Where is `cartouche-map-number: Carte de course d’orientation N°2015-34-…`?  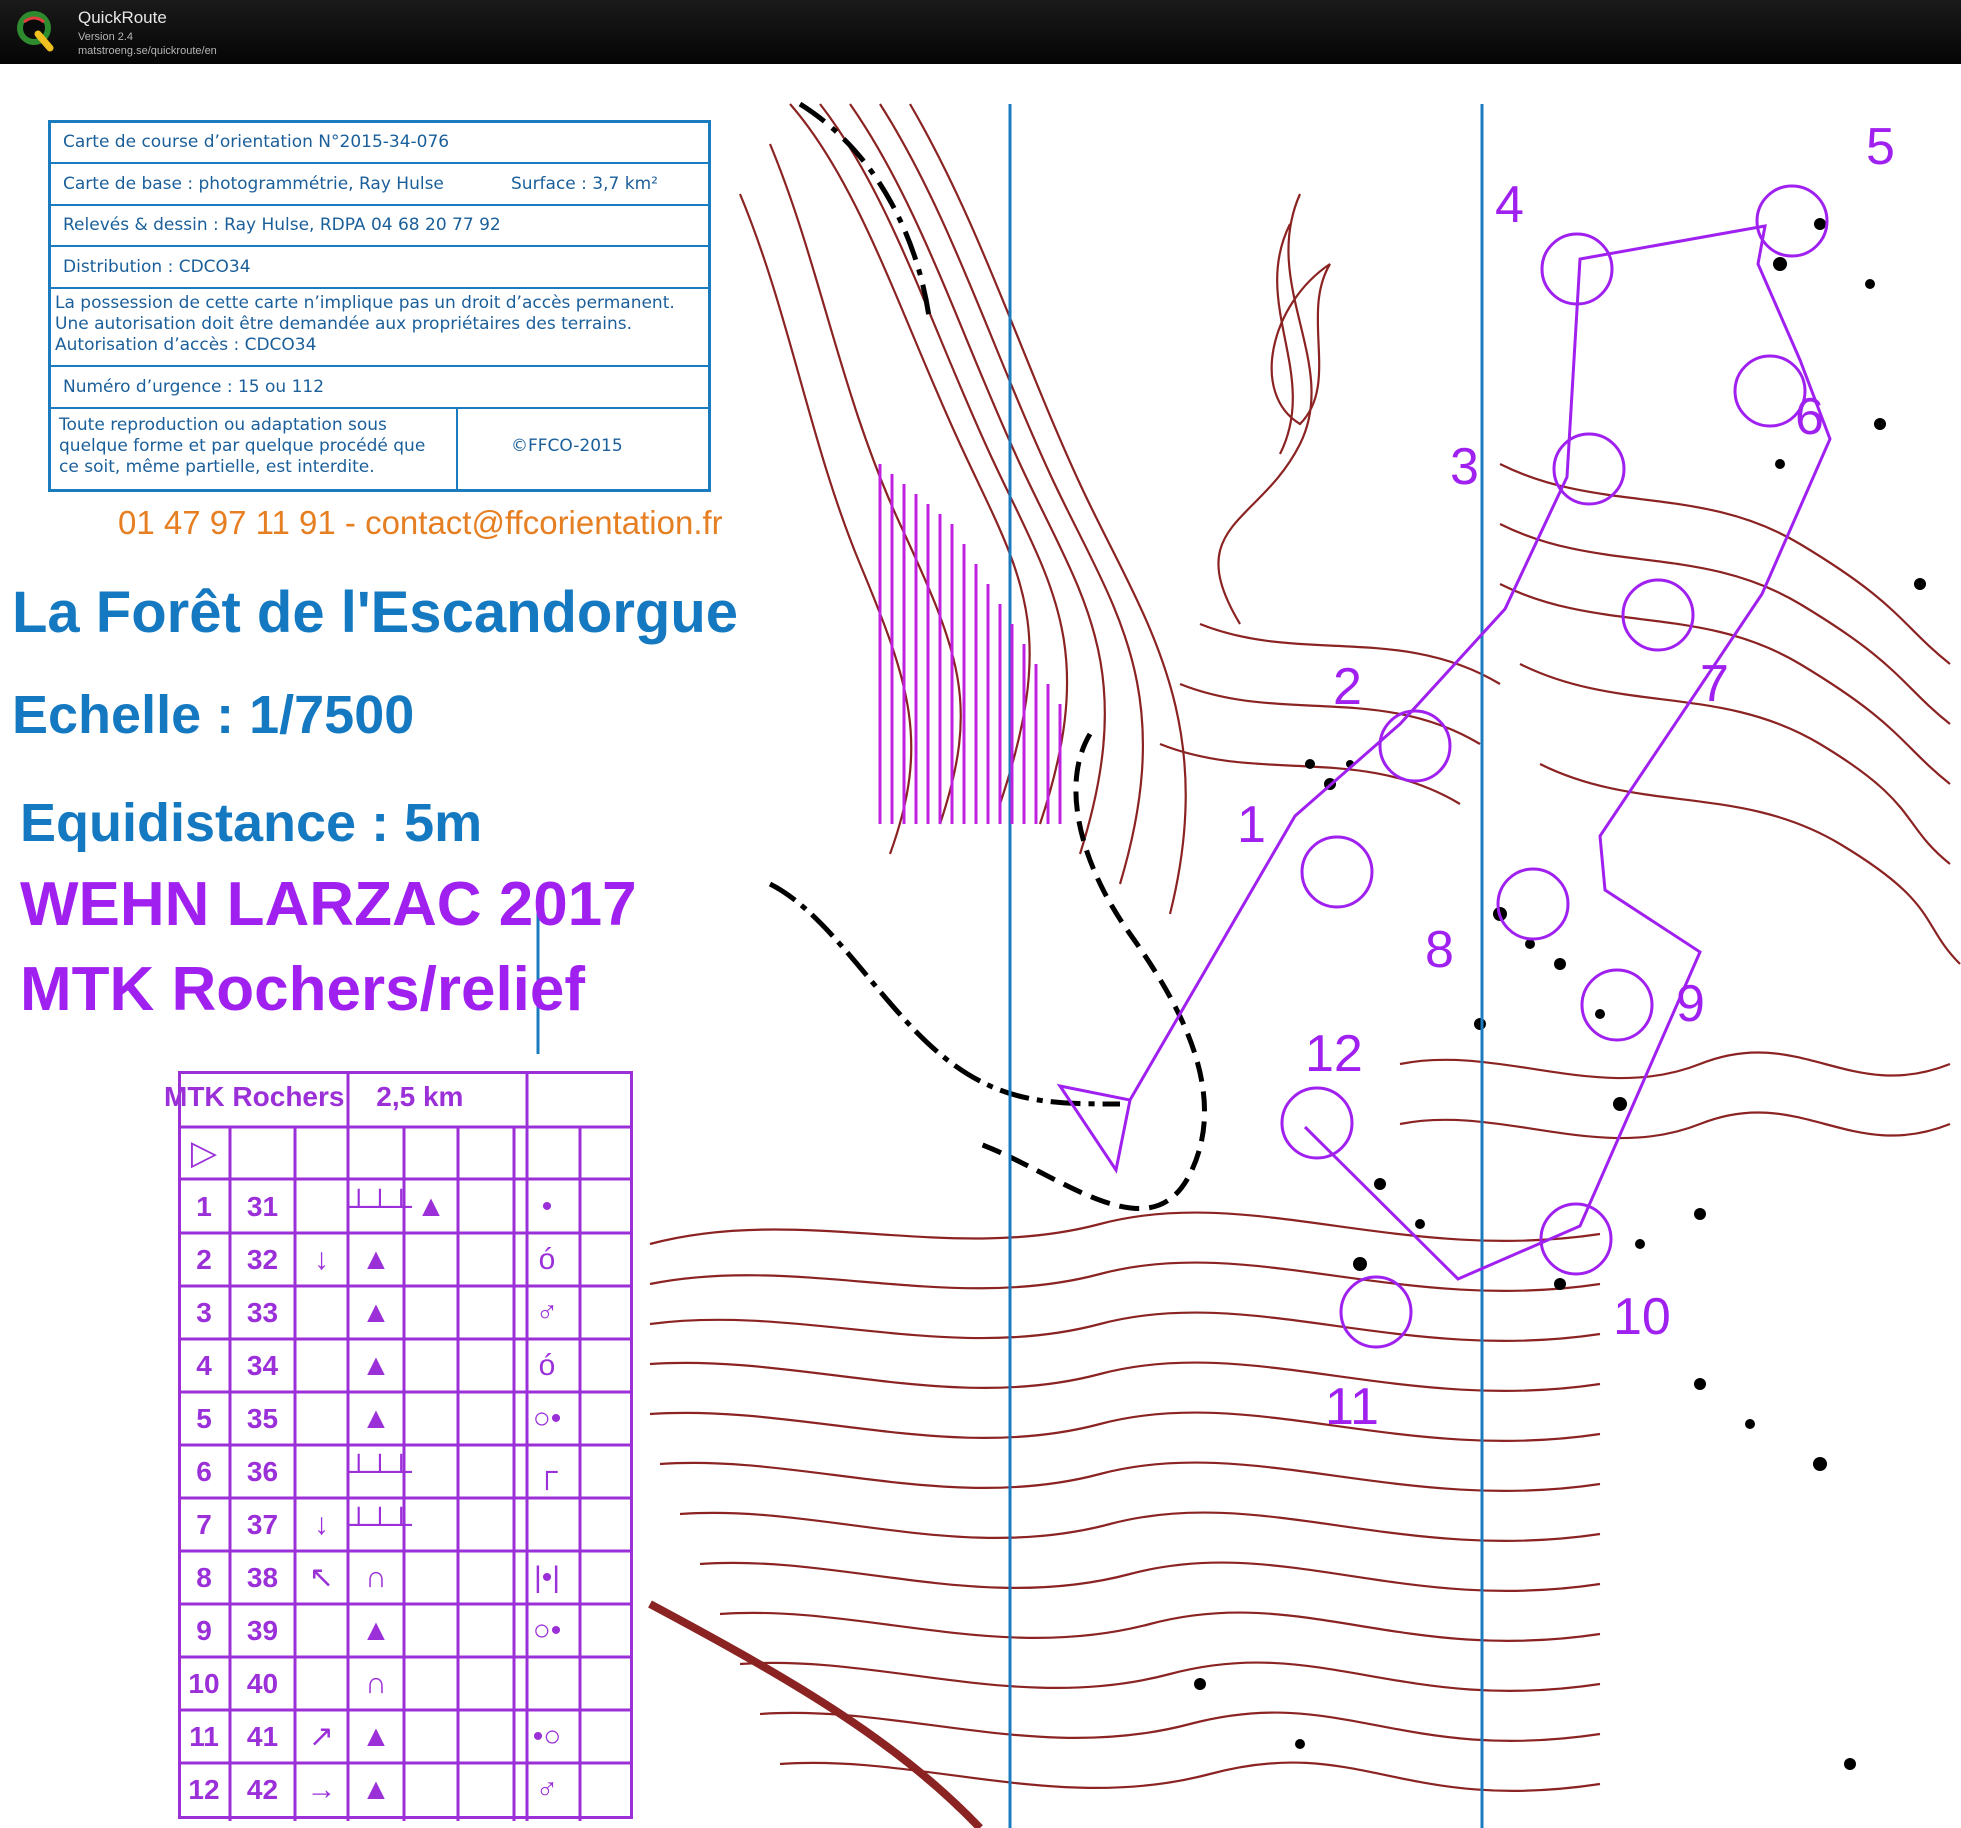
cartouche-map-number: Carte de course d’orientation N°2015-34-… is located at coordinates (256, 142).